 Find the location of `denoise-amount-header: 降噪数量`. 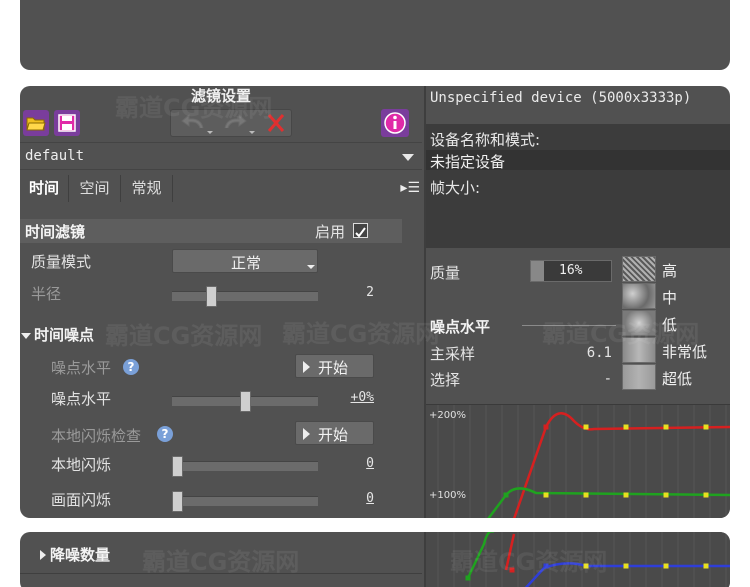

denoise-amount-header: 降噪数量 is located at coordinates (75, 554).